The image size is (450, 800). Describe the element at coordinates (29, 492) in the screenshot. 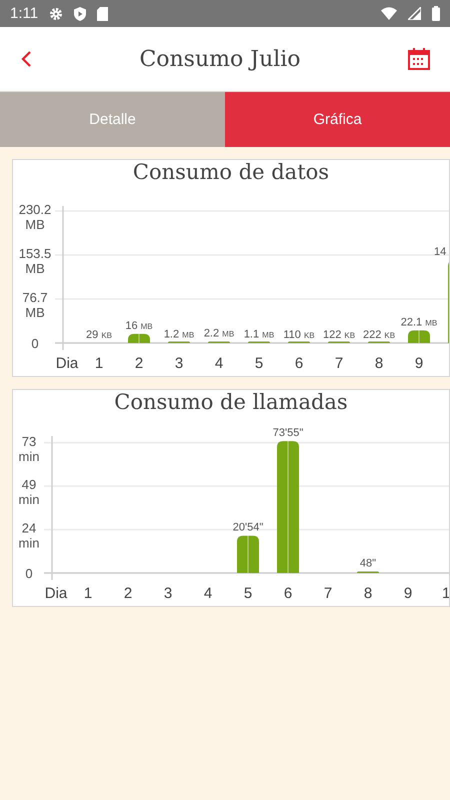

I see `axis-tick-label: 49 min` at that location.